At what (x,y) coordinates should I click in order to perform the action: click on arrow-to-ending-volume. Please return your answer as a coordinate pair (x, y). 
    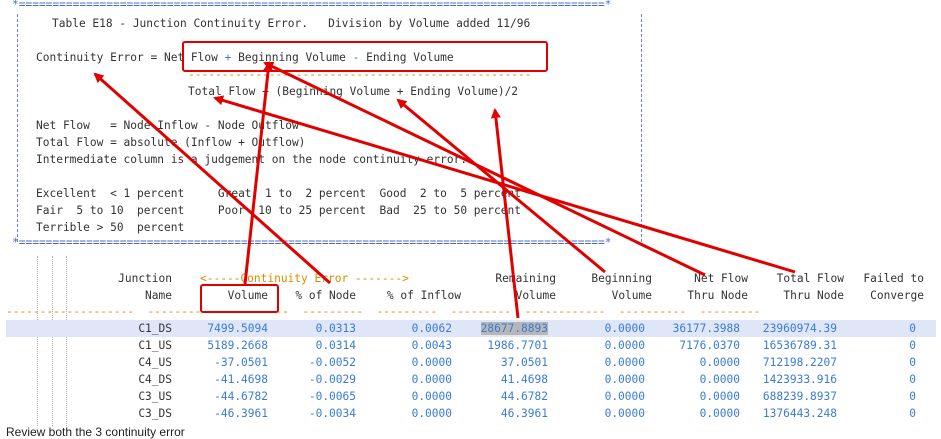
    Looking at the image, I should click on (505, 213).